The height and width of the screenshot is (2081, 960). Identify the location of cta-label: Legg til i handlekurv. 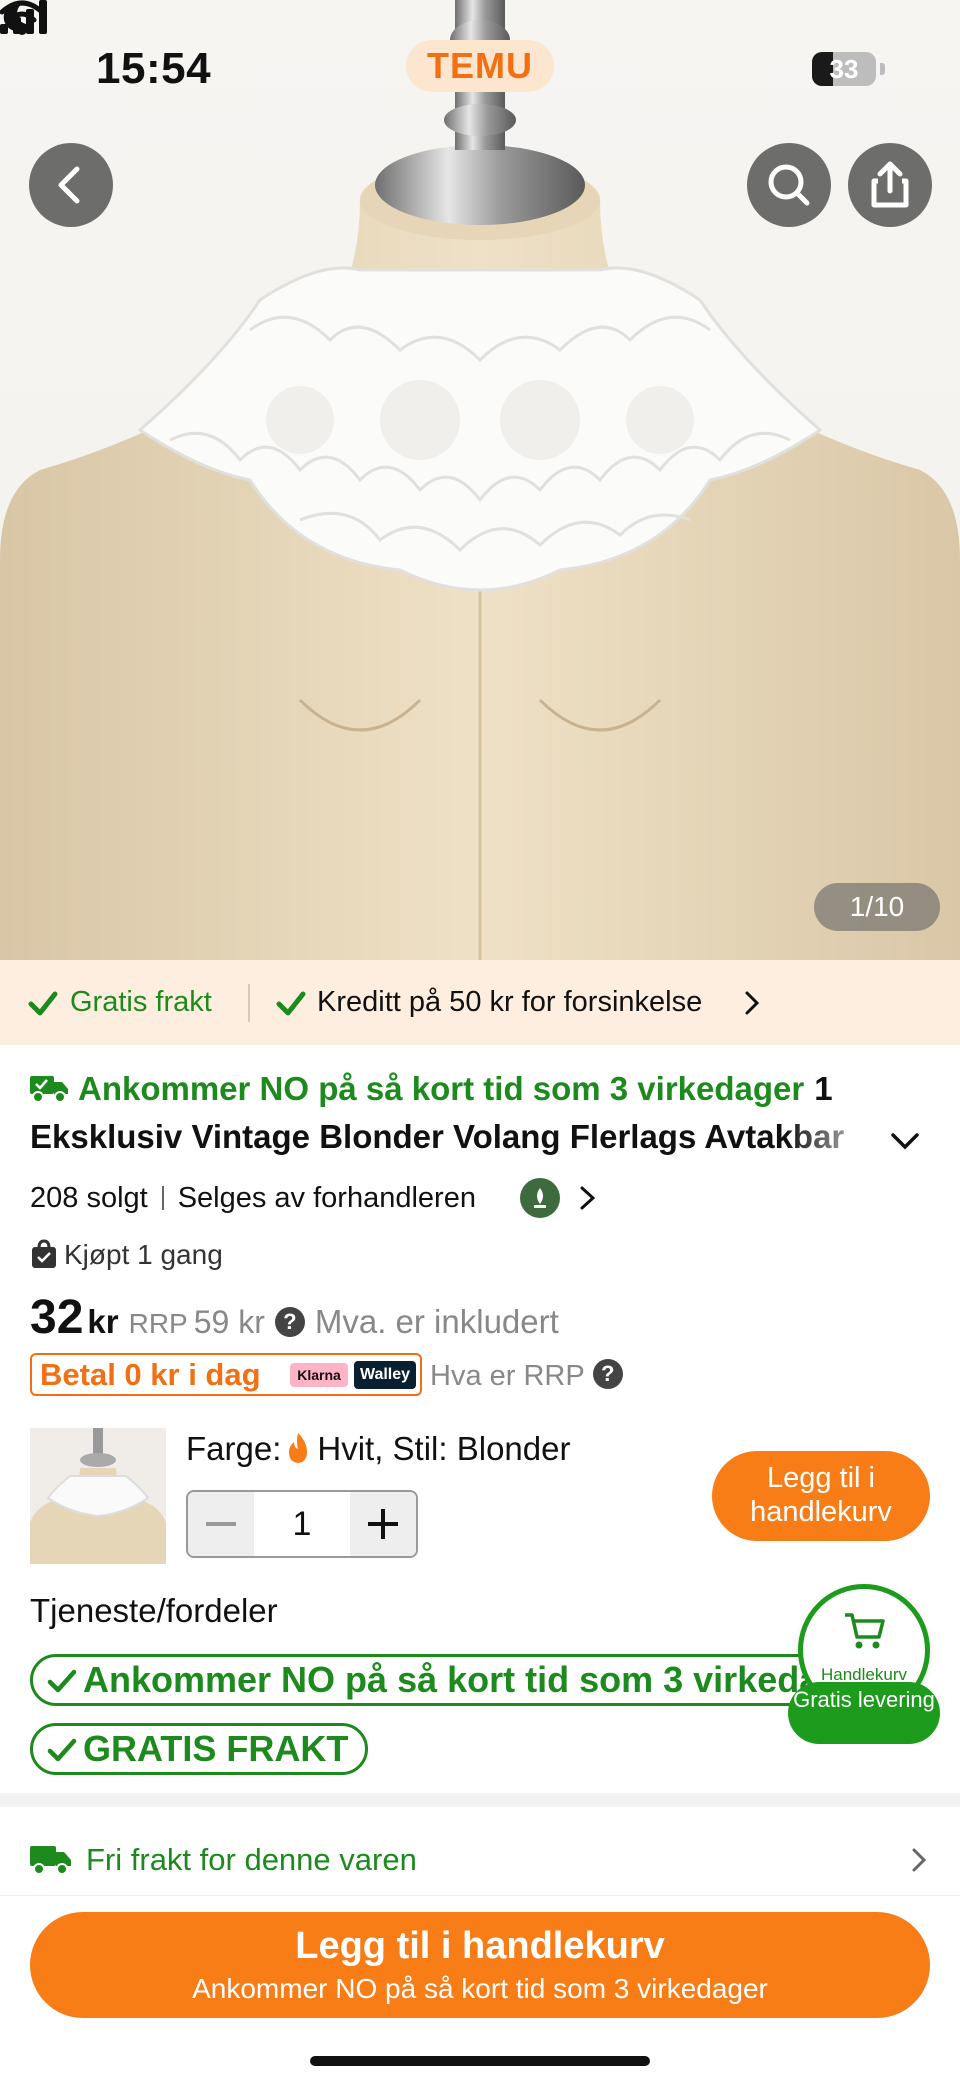
(480, 1946).